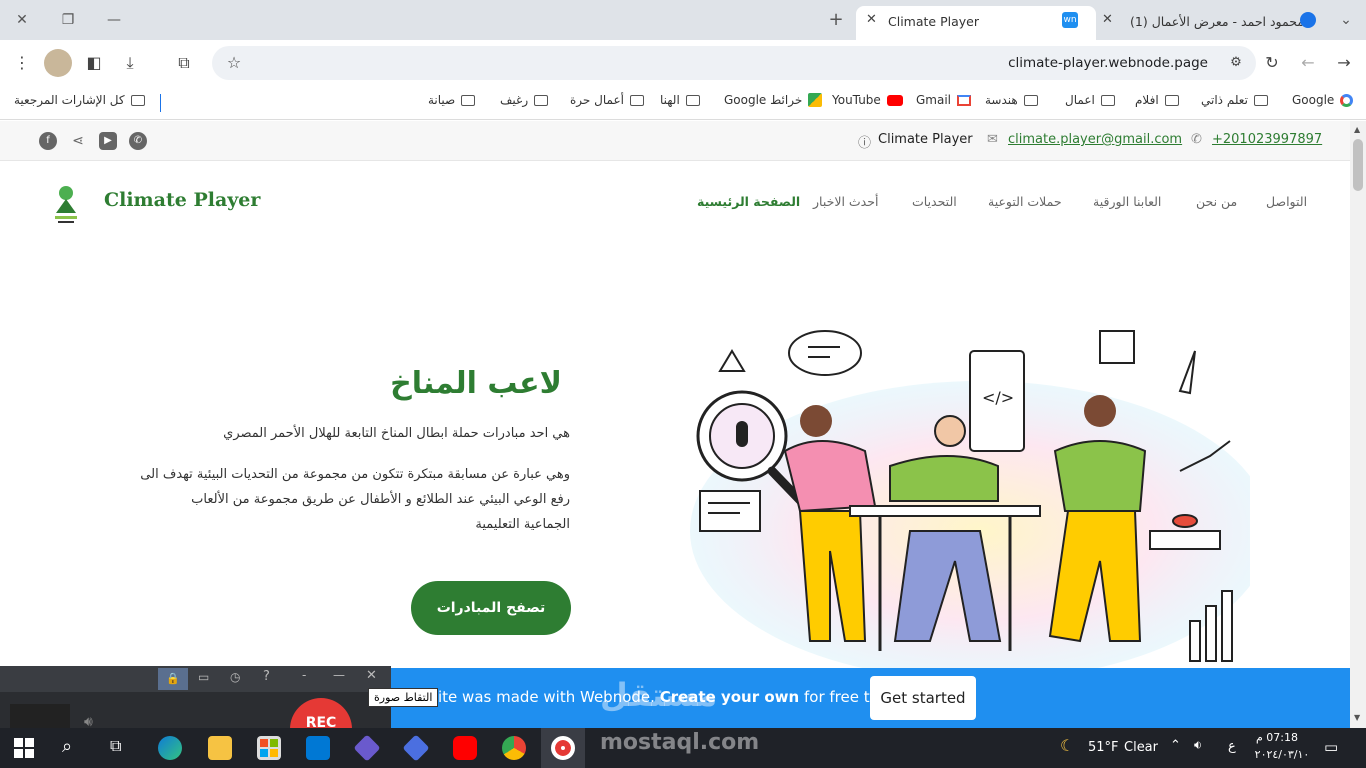 Image resolution: width=1366 pixels, height=768 pixels. Describe the element at coordinates (1095, 139) in the screenshot. I see `email-link: climate.player@gmail.com` at that location.